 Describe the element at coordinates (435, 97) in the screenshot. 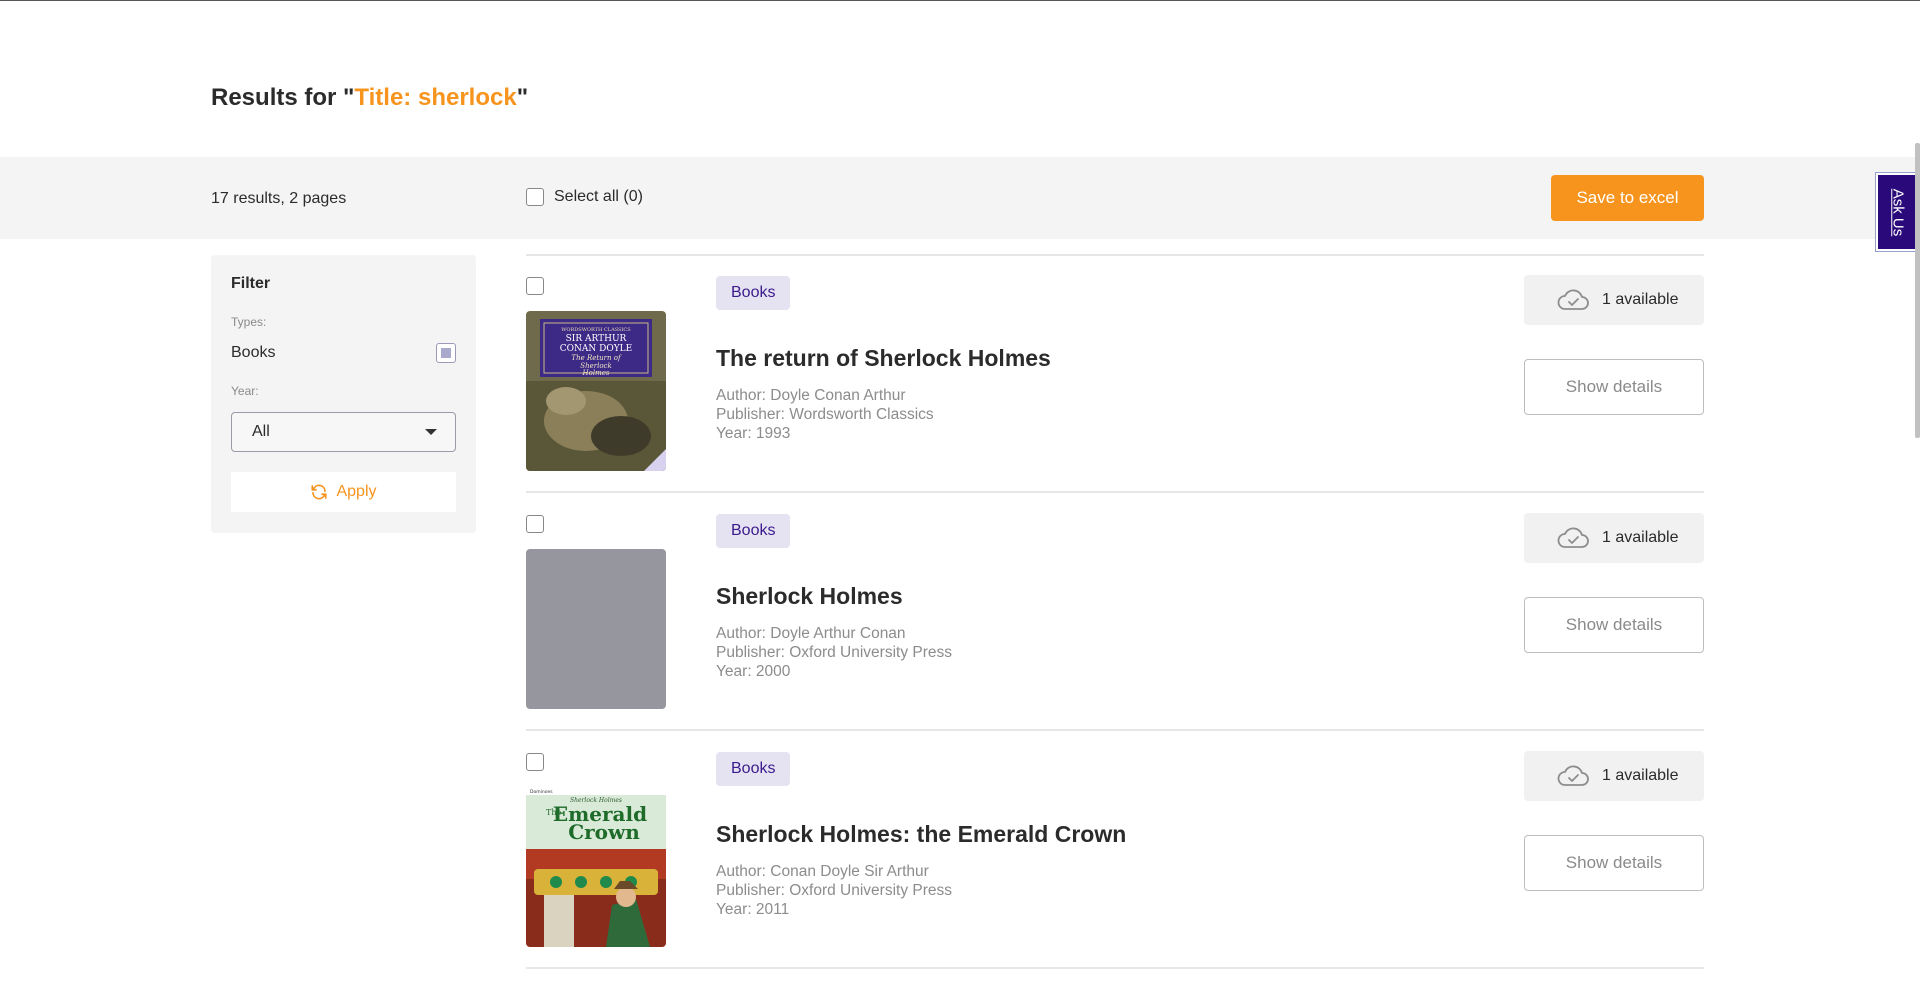

I see `results-query: Title: sherlock` at that location.